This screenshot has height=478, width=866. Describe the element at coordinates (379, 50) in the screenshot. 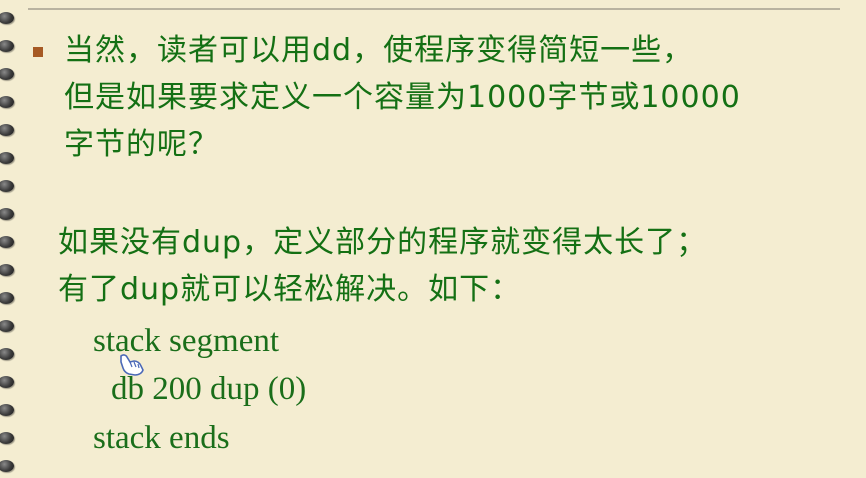

I see `paragraph1-line1: 当然，读者可以用dd，使程序变得简短一些，` at that location.